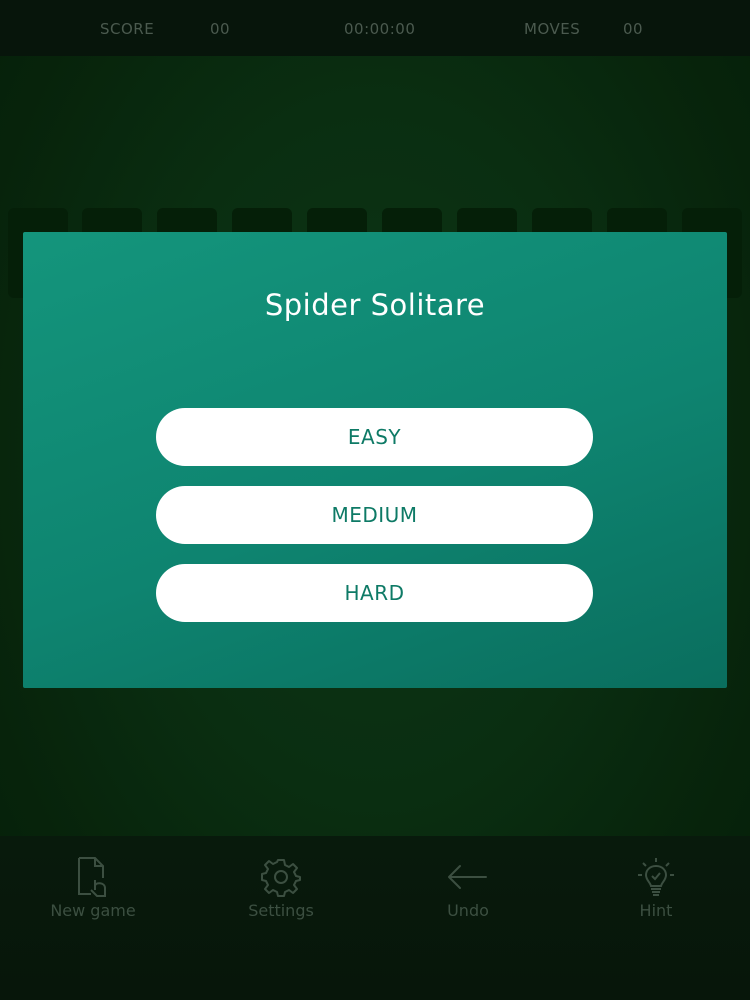 The height and width of the screenshot is (1000, 750). Describe the element at coordinates (468, 891) in the screenshot. I see `undo-button: Undo` at that location.